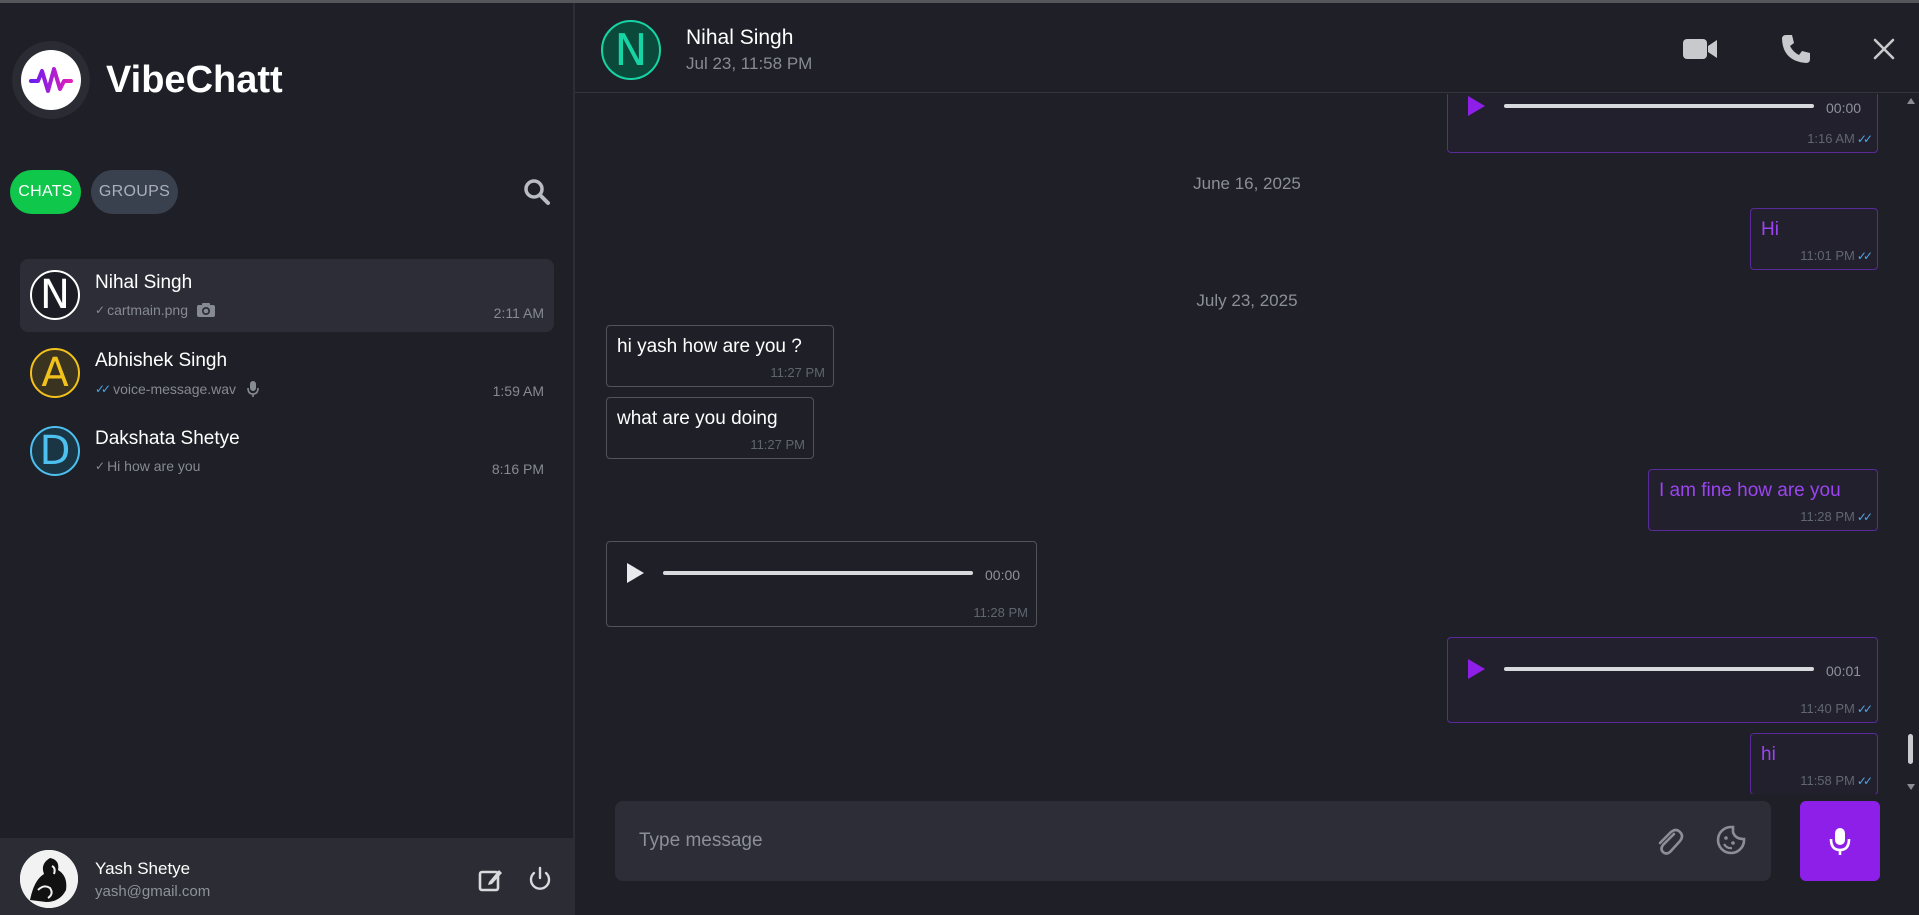  What do you see at coordinates (206, 310) in the screenshot?
I see `camera-icon` at bounding box center [206, 310].